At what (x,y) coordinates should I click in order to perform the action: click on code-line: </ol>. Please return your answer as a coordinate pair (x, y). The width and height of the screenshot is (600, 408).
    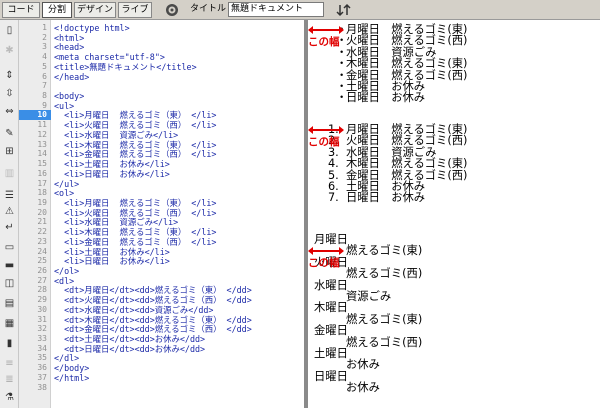
    Looking at the image, I should click on (66, 271).